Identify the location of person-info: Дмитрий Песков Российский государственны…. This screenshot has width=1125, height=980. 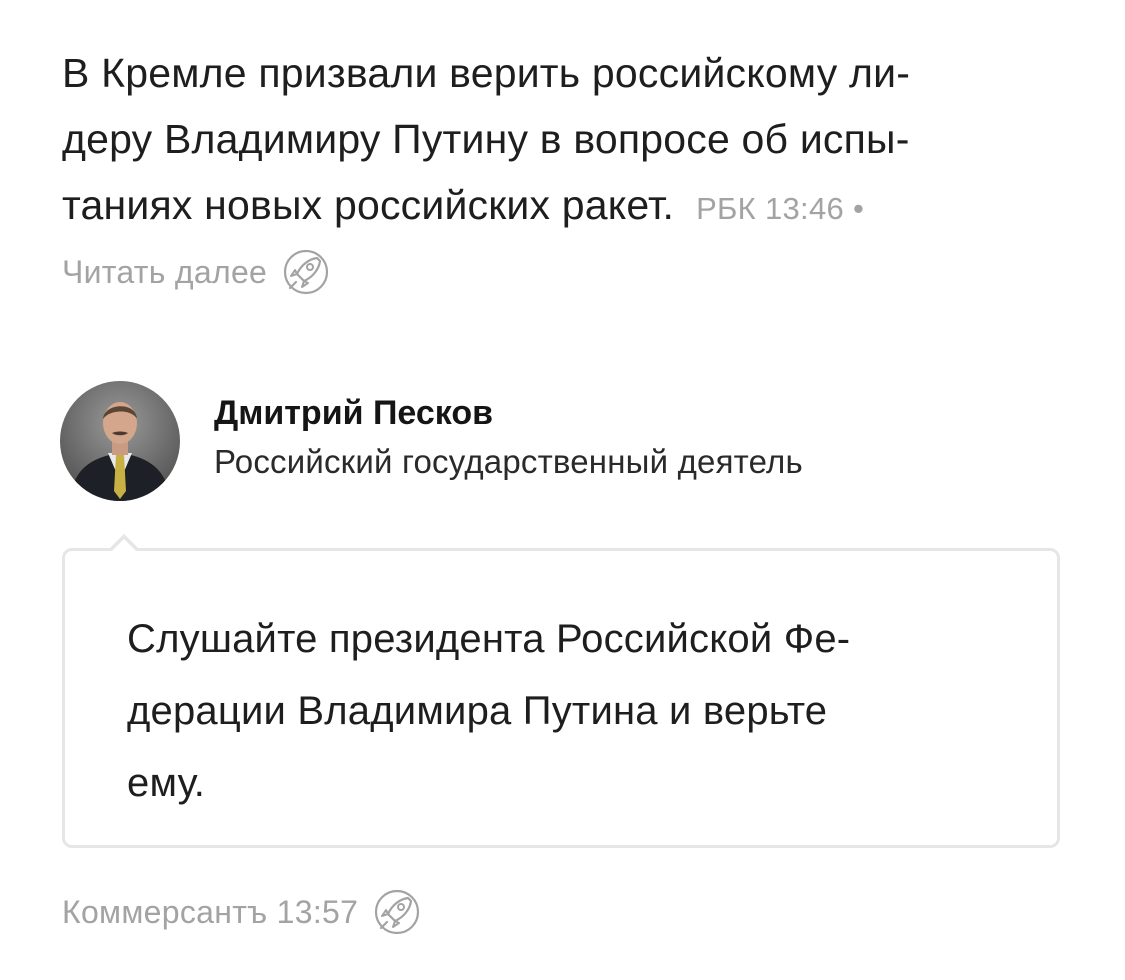
(508, 438).